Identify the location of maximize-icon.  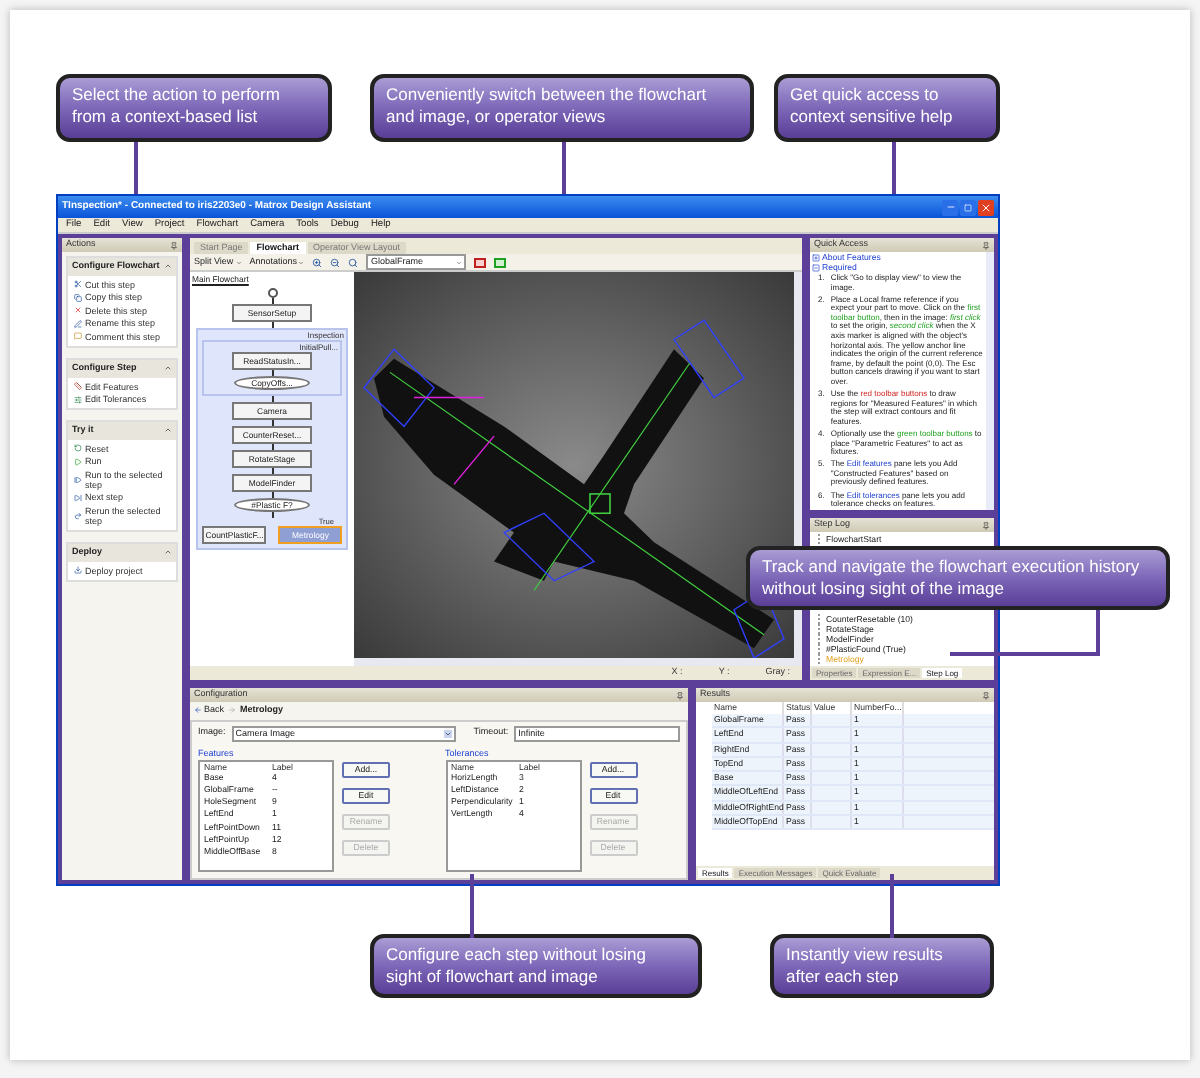
(968, 207).